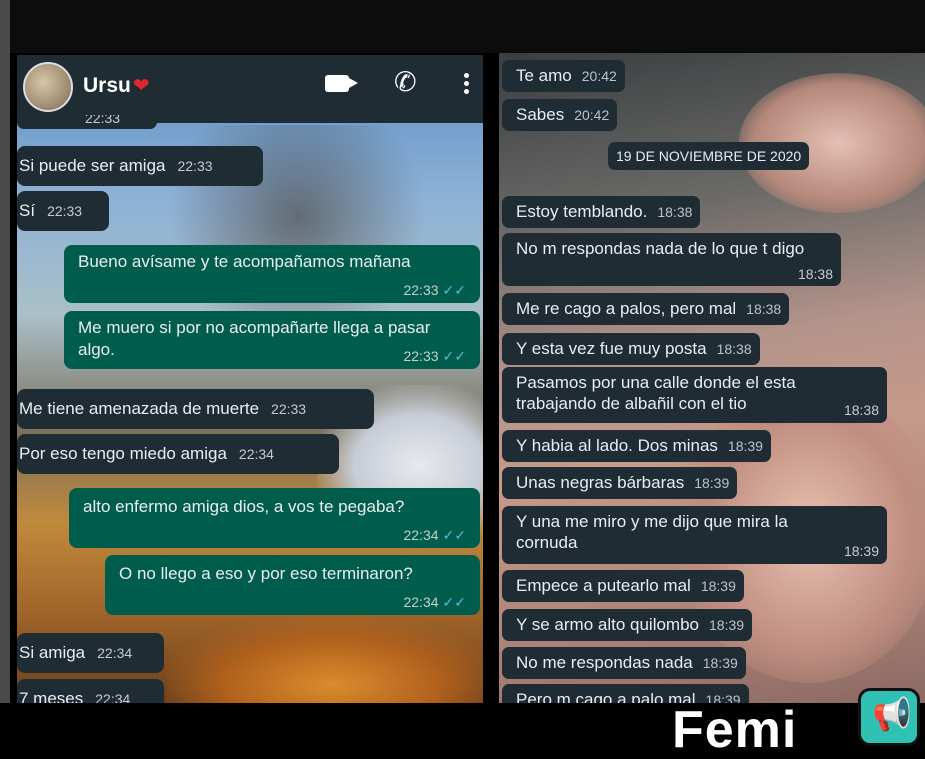 The height and width of the screenshot is (759, 925). Describe the element at coordinates (544, 75) in the screenshot. I see `message-text: Te amo` at that location.